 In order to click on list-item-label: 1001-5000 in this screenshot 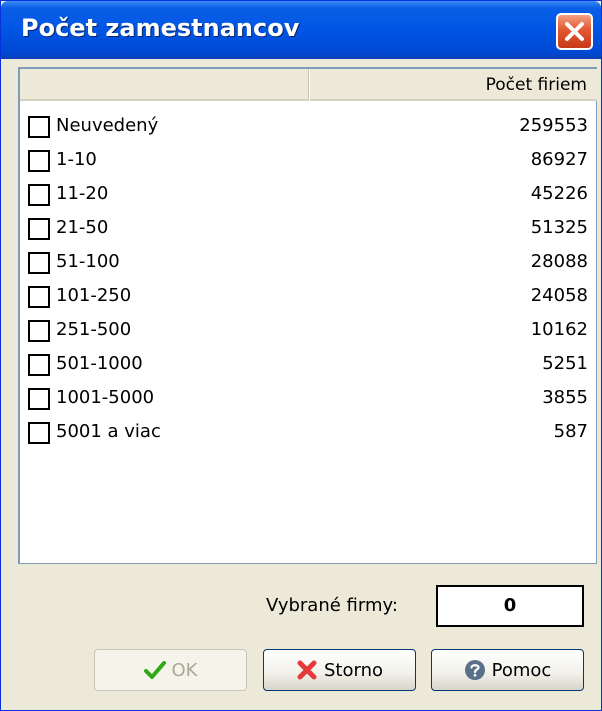, I will do `click(105, 397)`.